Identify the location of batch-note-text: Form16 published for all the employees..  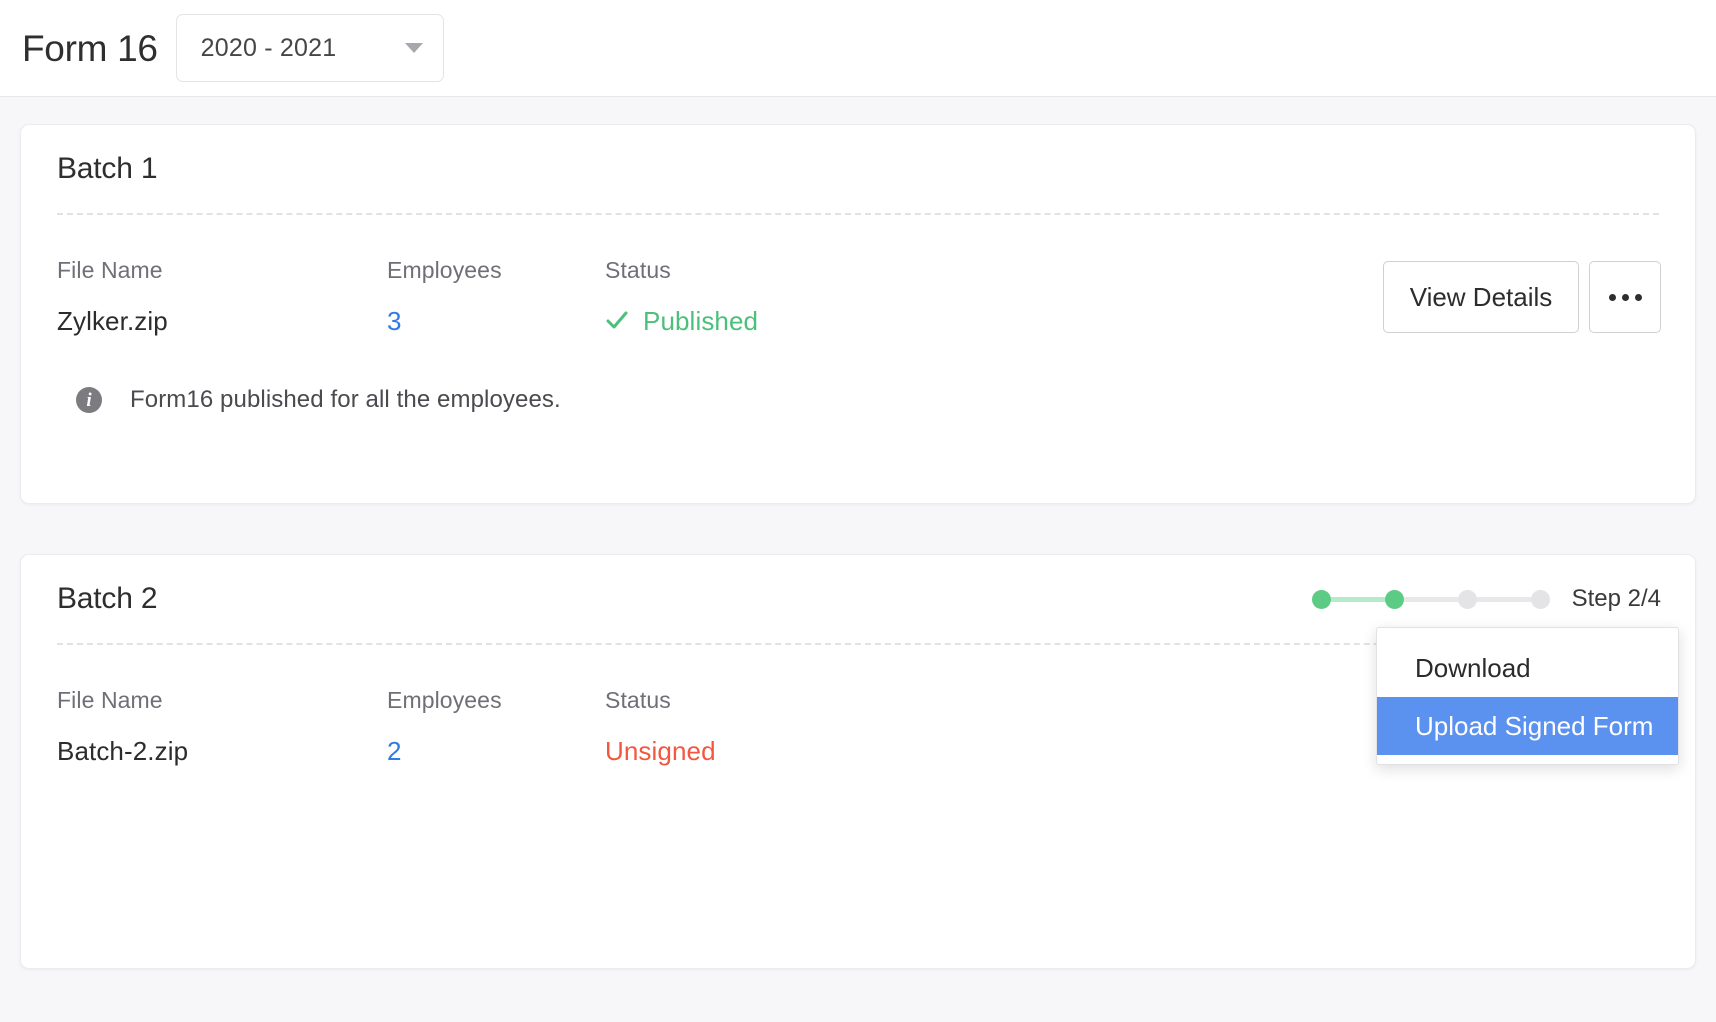
(345, 399).